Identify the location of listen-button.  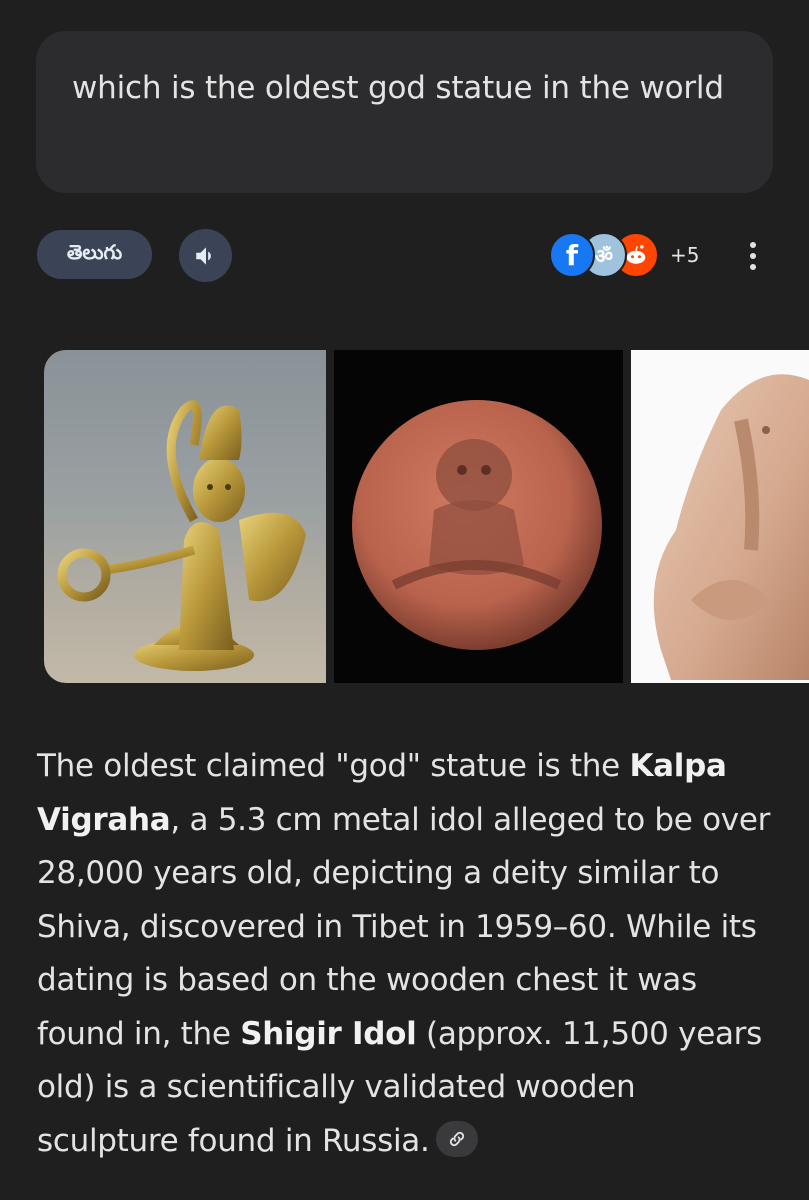
(205, 255).